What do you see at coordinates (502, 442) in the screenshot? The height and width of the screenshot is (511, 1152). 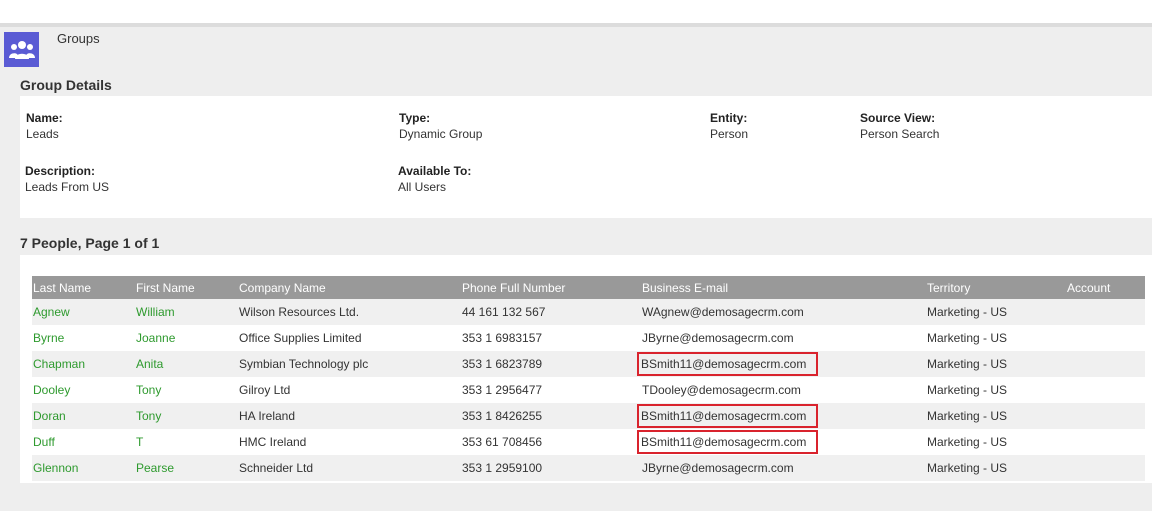 I see `phone-cell: 353 61 708456` at bounding box center [502, 442].